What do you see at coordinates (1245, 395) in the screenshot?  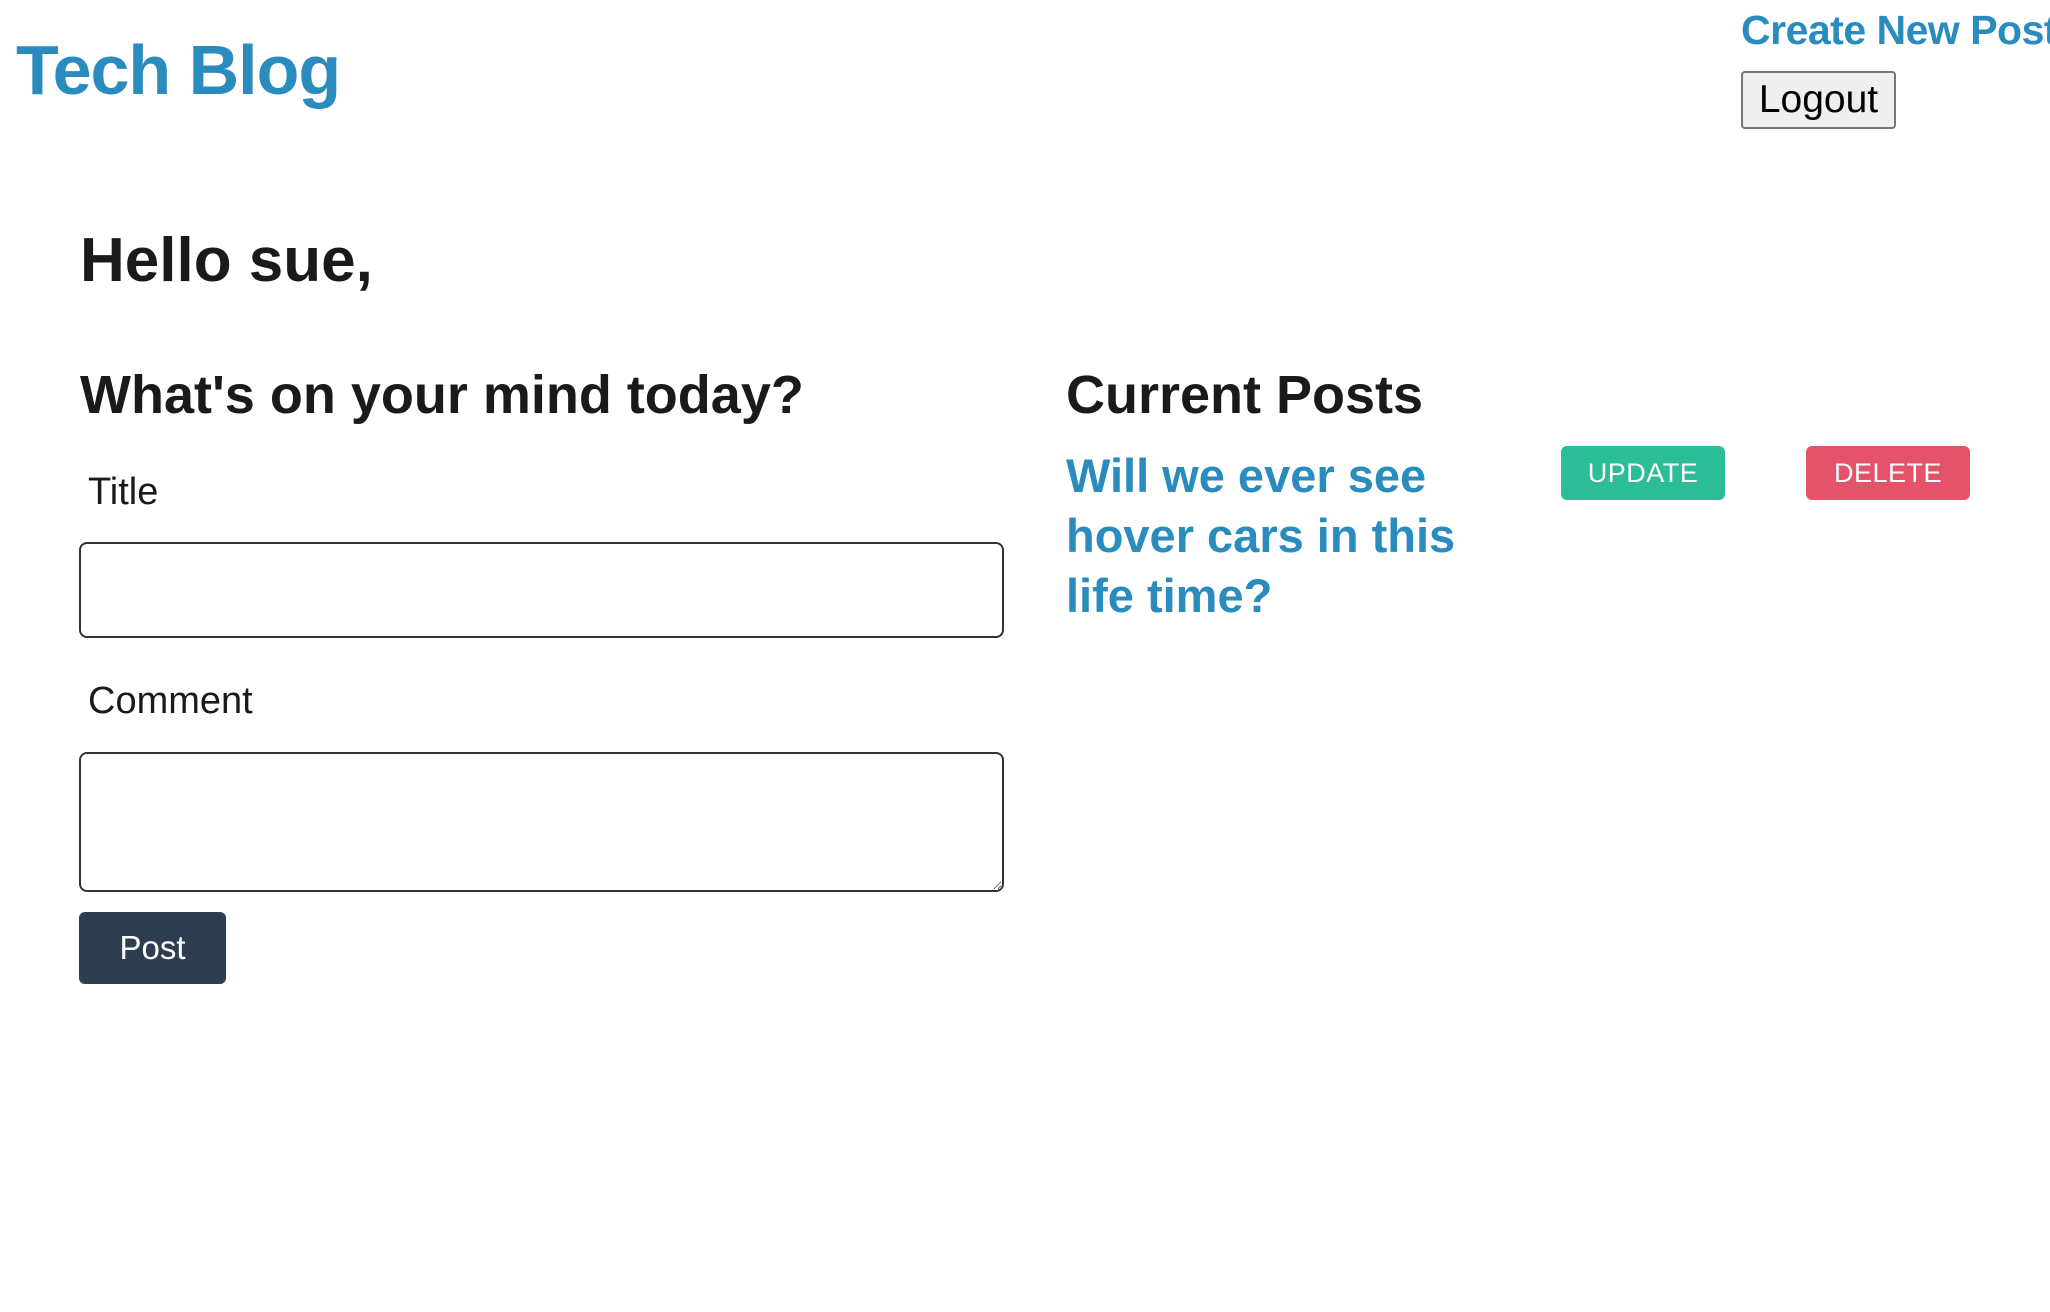 I see `current-posts-heading: Current Posts` at bounding box center [1245, 395].